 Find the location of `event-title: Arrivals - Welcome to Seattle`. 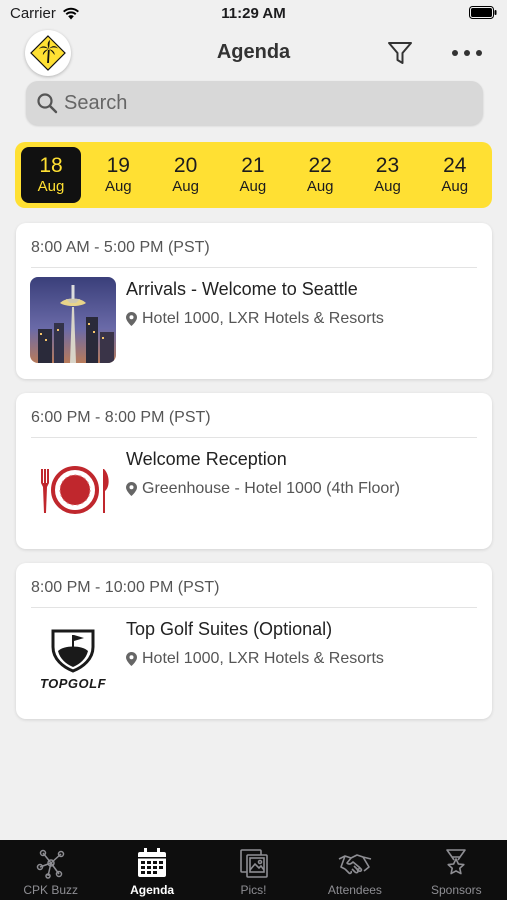

event-title: Arrivals - Welcome to Seattle is located at coordinates (242, 289).